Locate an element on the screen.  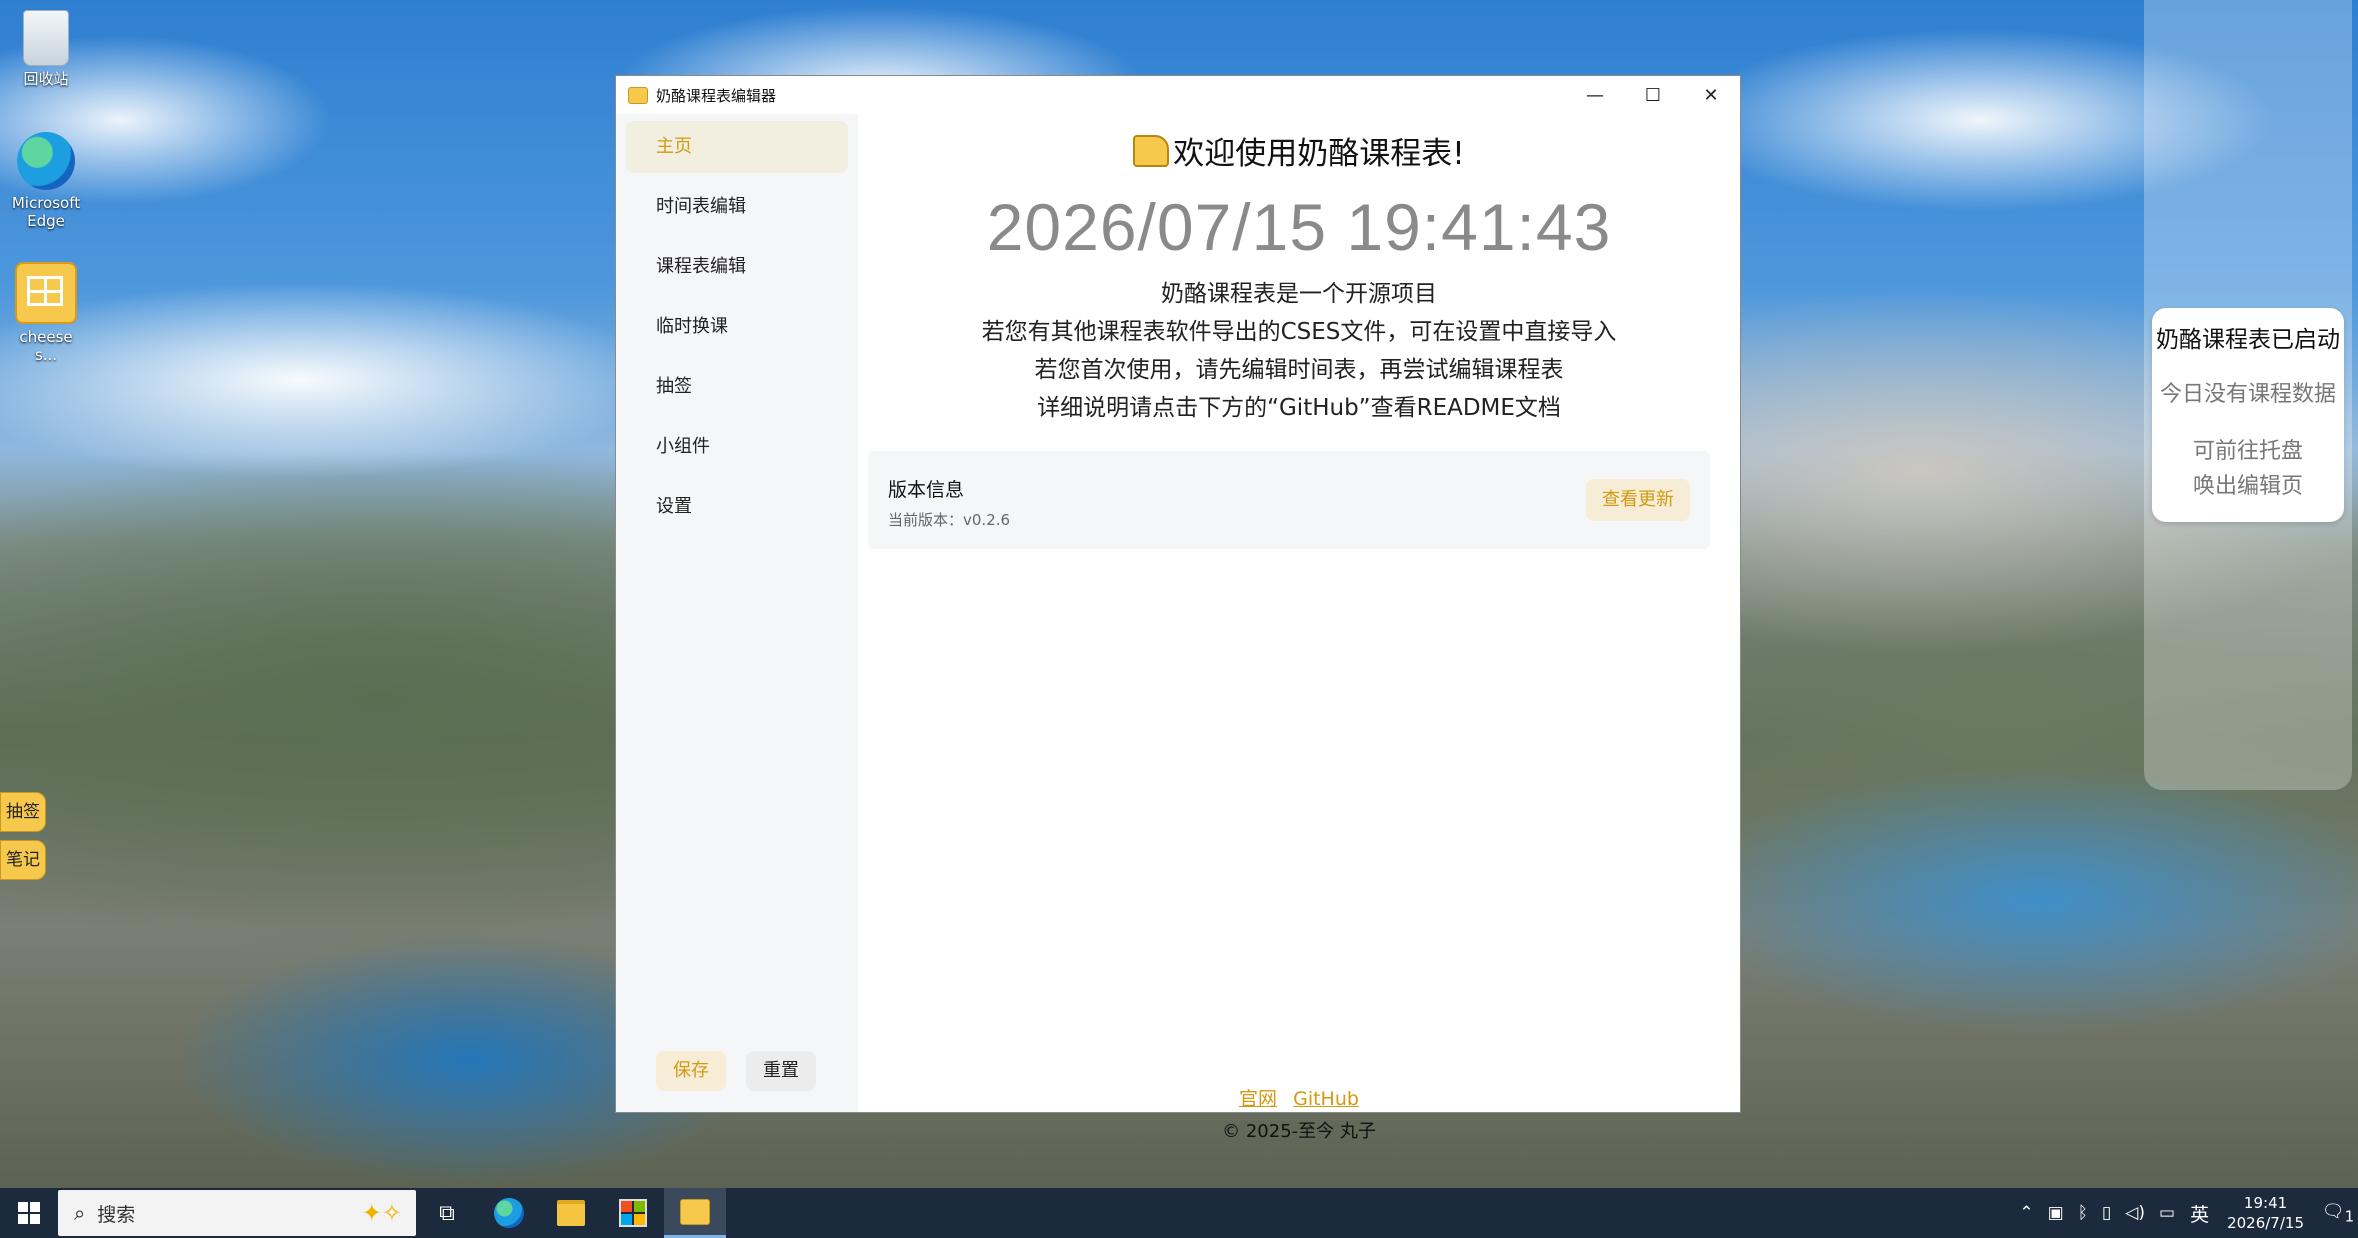
sidebar-item-timetable-edit: 时间表编辑 is located at coordinates (737, 207).